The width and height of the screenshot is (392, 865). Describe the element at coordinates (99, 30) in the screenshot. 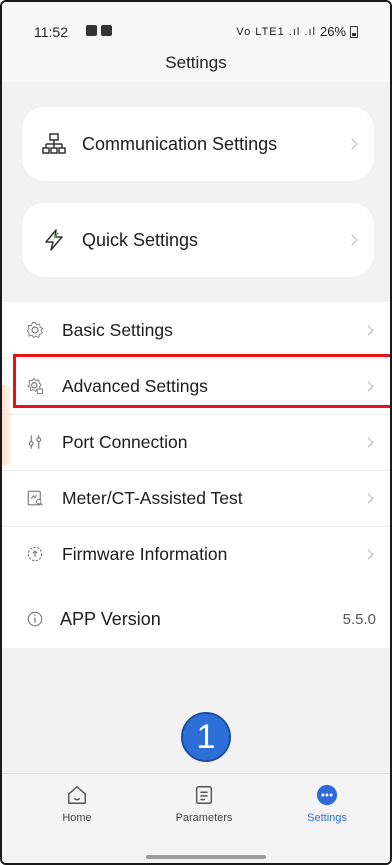

I see `notification-icons` at that location.